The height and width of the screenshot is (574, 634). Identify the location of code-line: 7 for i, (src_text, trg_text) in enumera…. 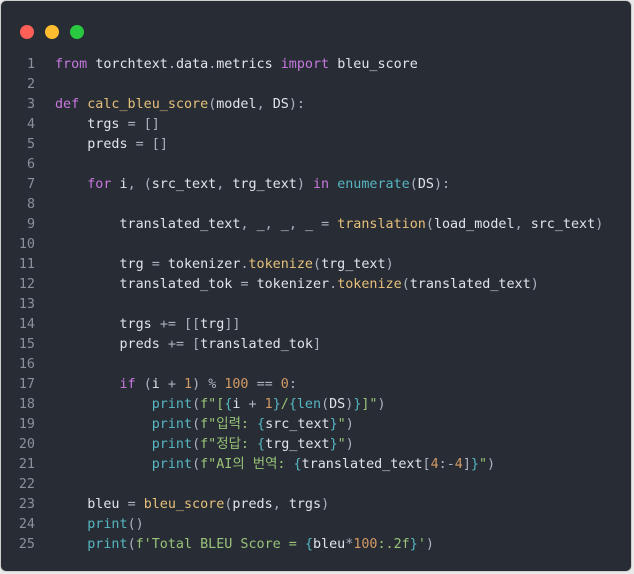
(316, 185).